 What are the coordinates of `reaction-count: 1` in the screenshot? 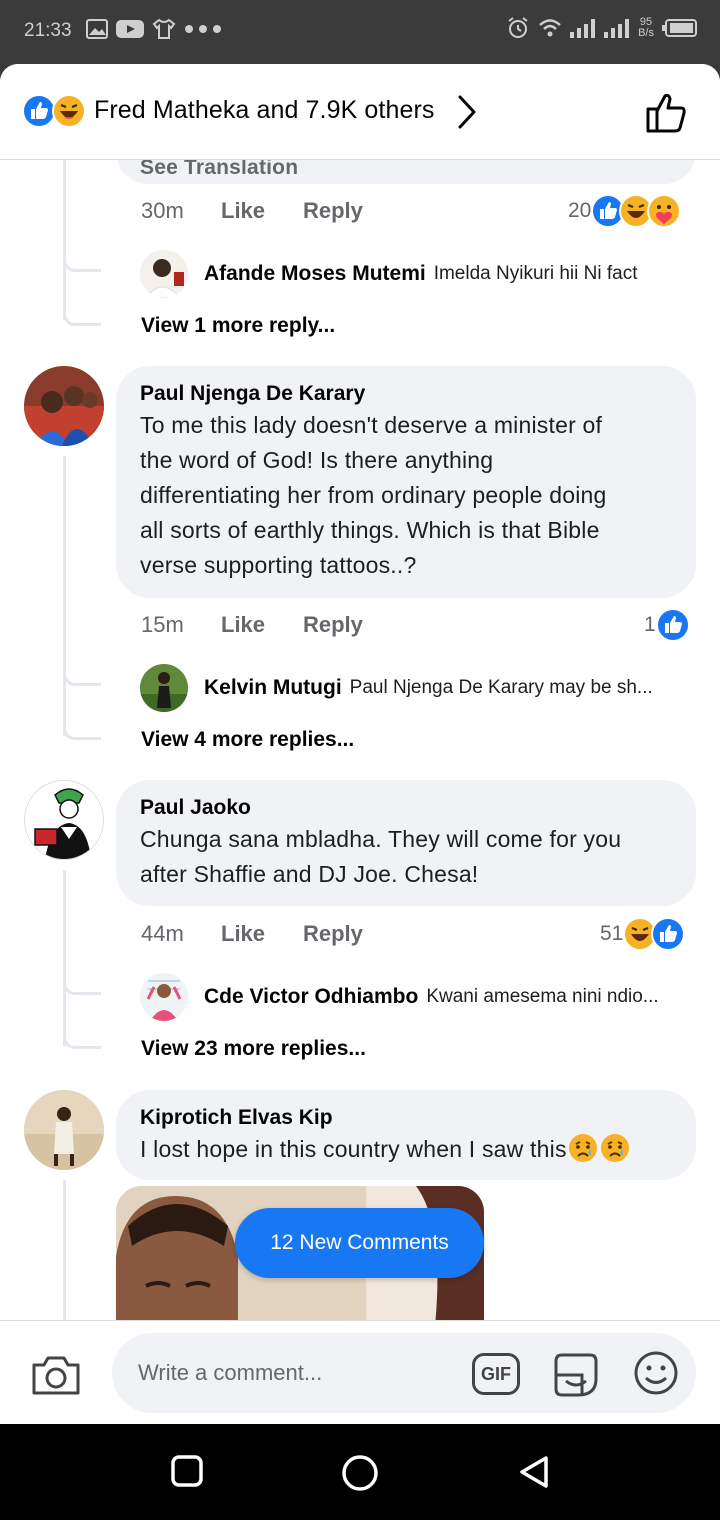 It's located at (667, 625).